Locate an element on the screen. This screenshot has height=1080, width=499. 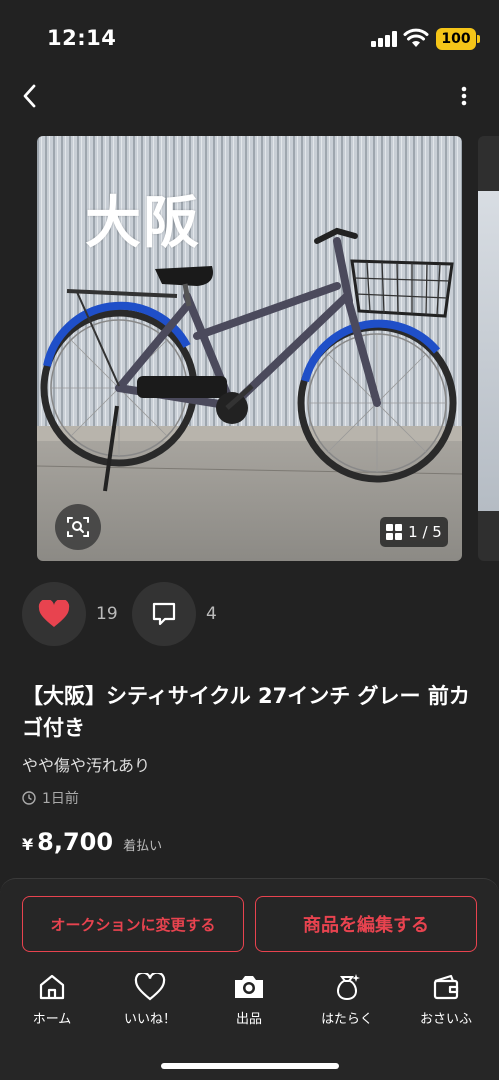
battery-icon: 100 is located at coordinates (458, 39).